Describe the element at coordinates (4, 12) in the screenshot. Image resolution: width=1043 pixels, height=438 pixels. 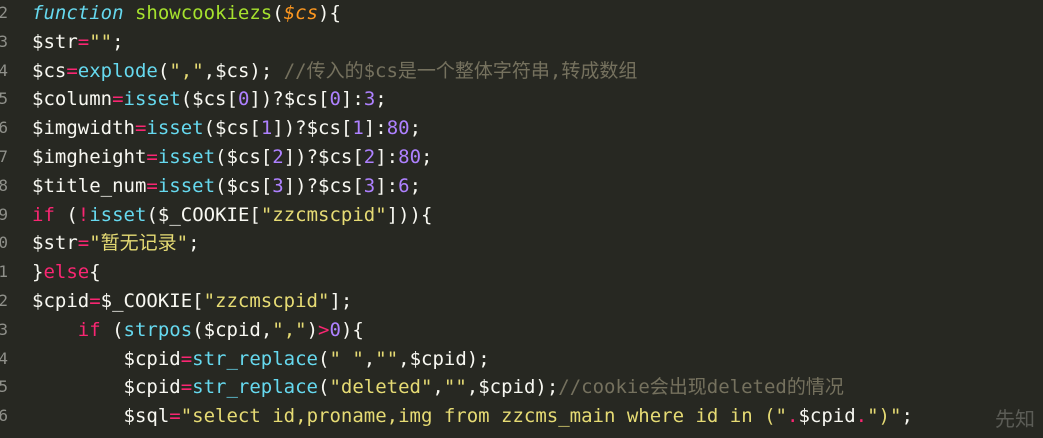
I see `line-number: 2` at that location.